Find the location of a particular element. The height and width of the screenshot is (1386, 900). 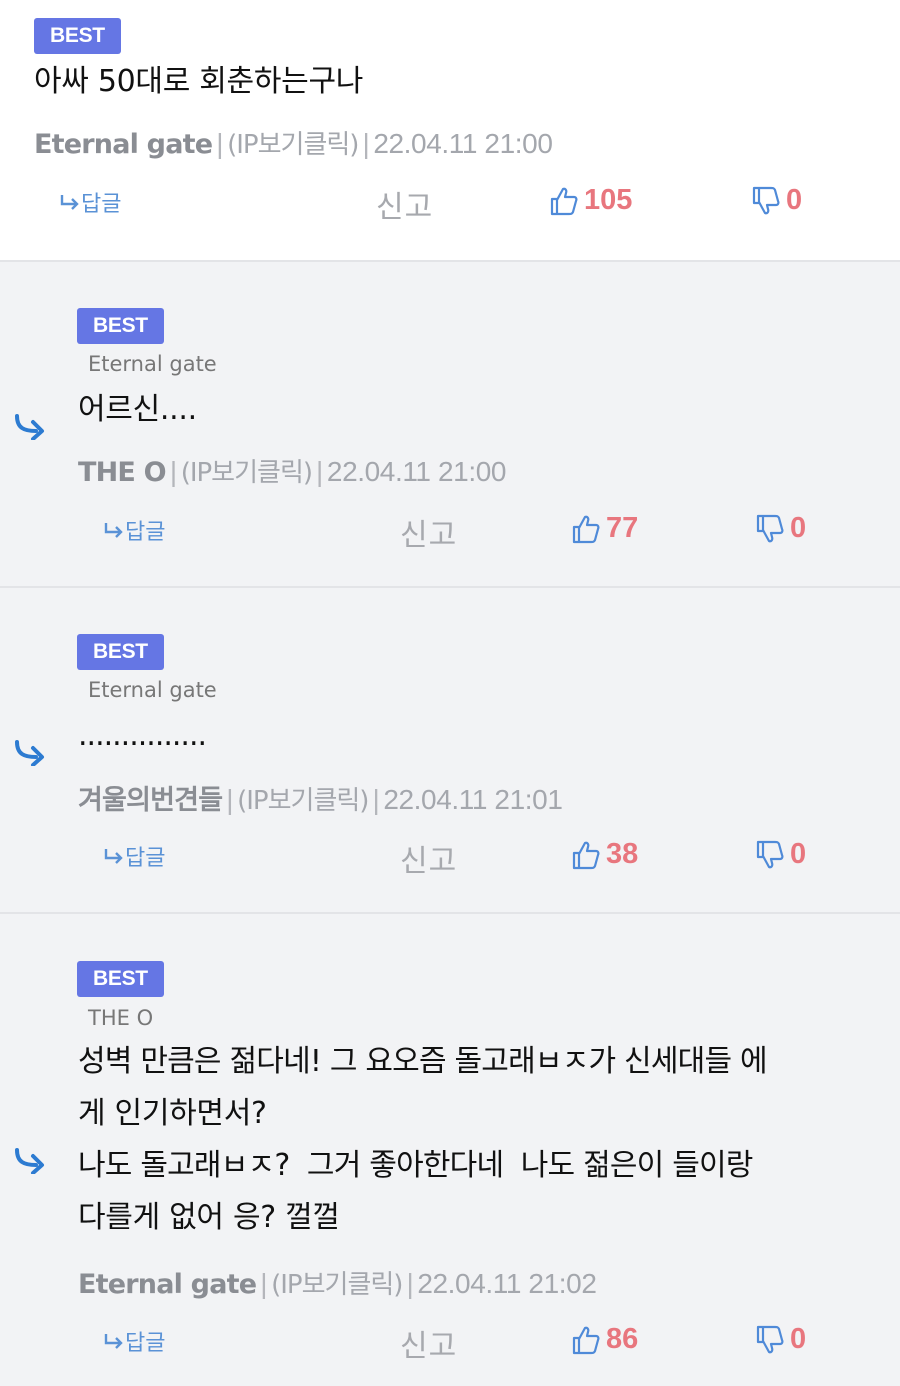

like-count: 77 is located at coordinates (622, 528).